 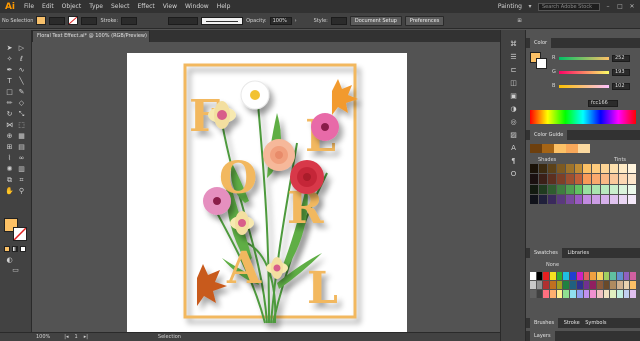 What do you see at coordinates (513, 44) in the screenshot?
I see `libraries-icon: ⌘` at bounding box center [513, 44].